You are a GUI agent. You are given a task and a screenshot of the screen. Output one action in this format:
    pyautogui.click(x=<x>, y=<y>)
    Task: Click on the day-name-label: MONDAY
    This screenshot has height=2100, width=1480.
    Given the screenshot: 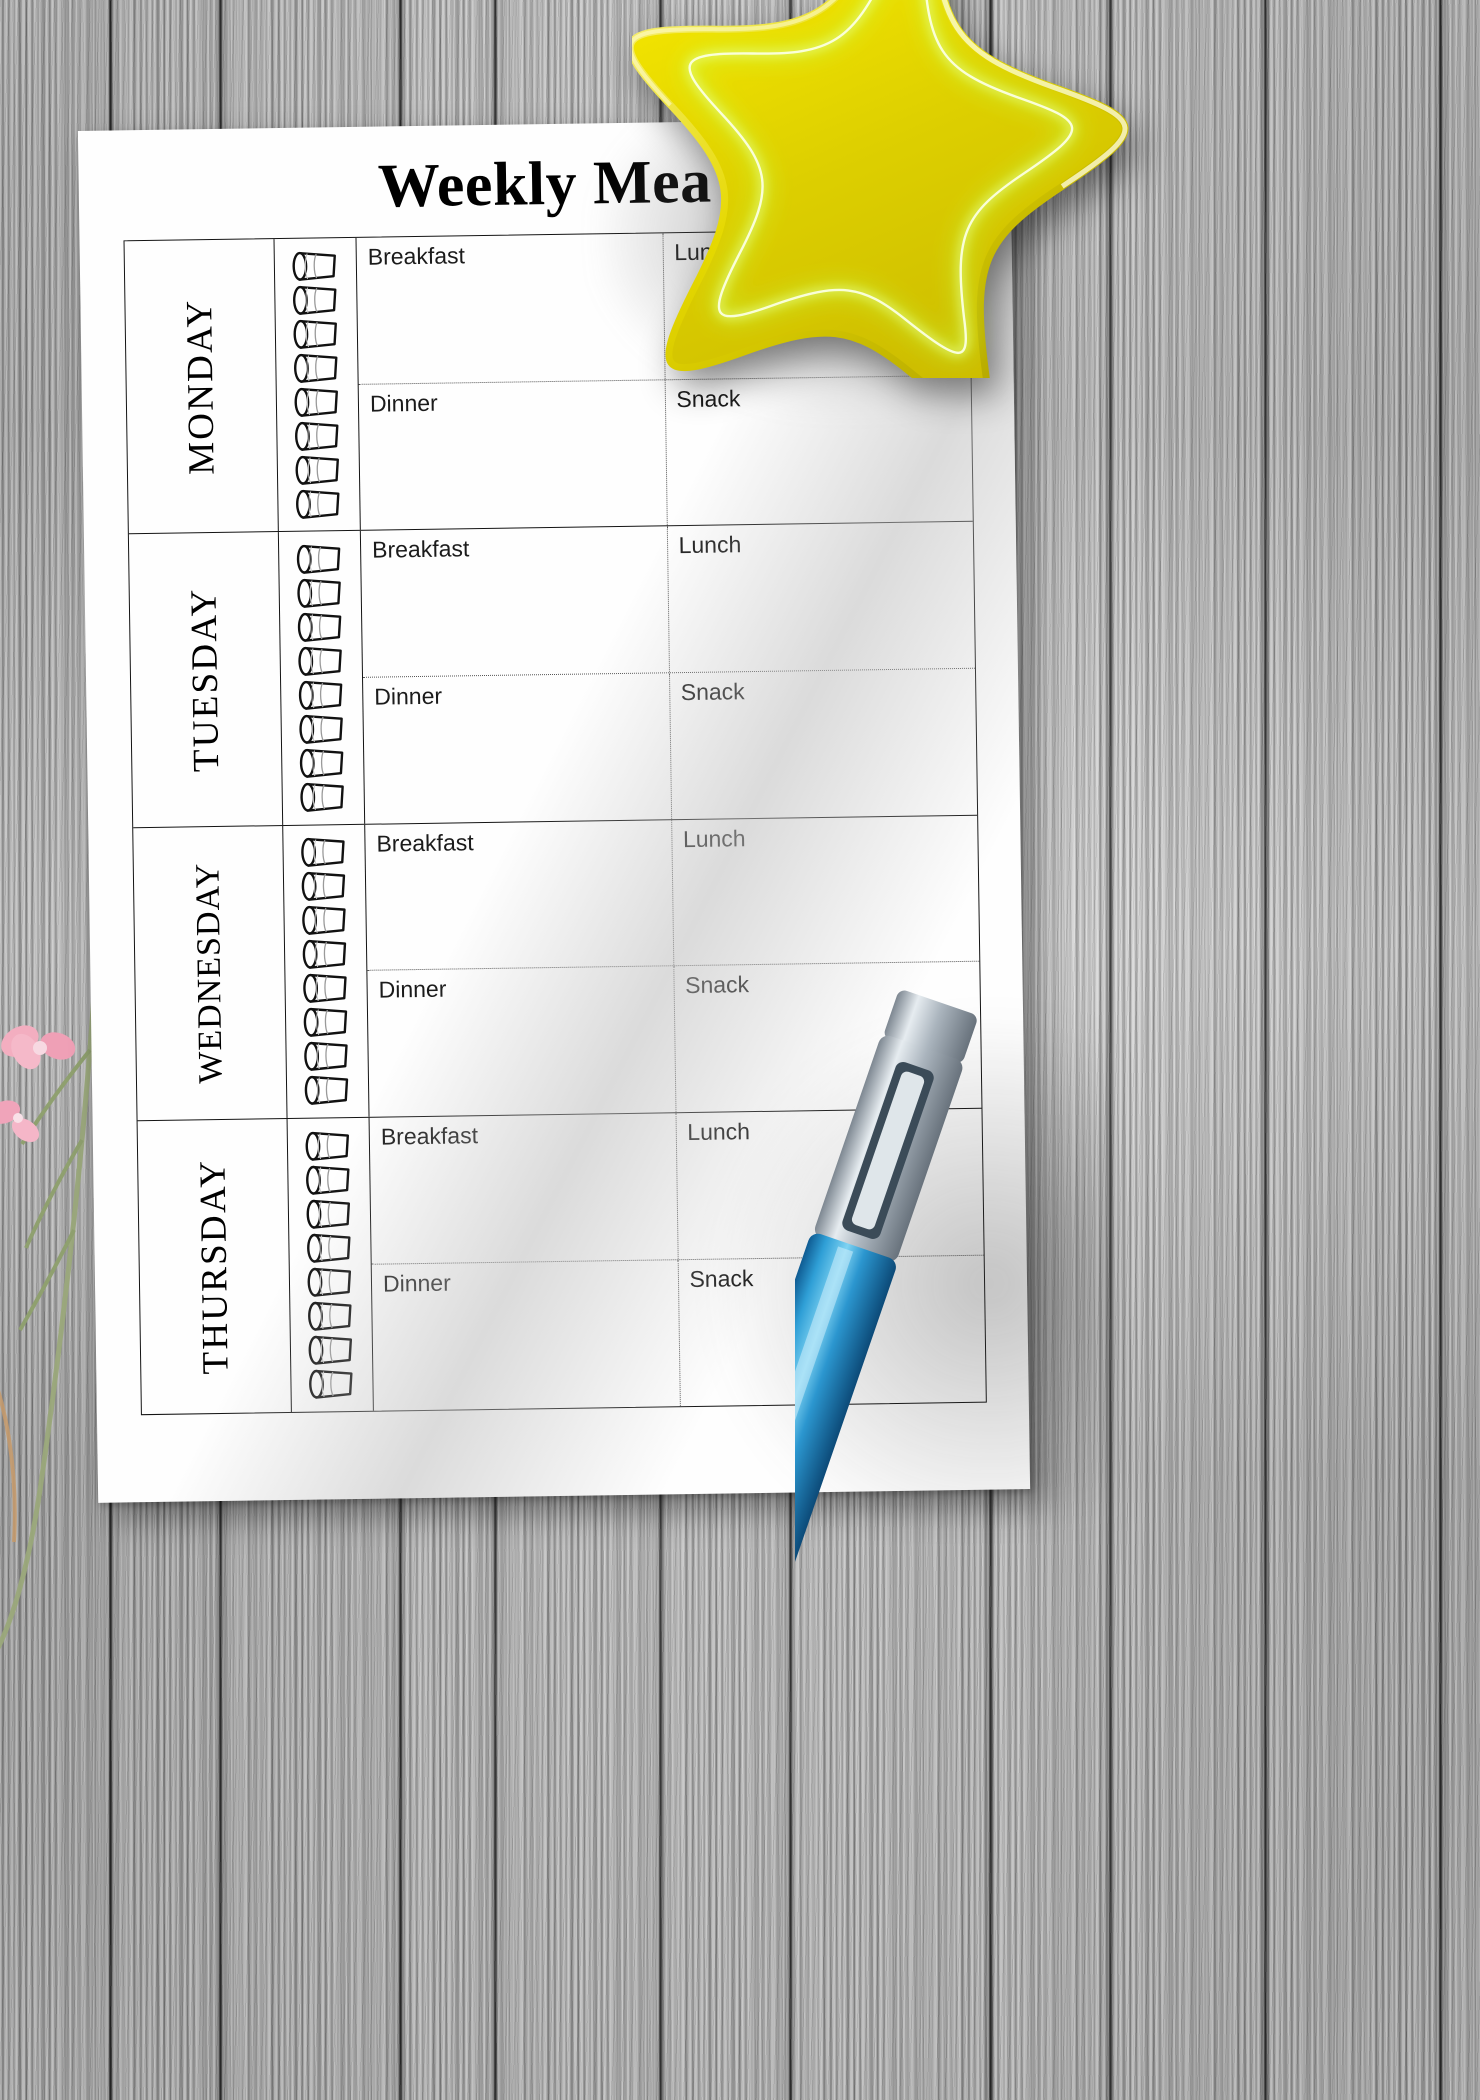 What is the action you would take?
    pyautogui.click(x=201, y=386)
    